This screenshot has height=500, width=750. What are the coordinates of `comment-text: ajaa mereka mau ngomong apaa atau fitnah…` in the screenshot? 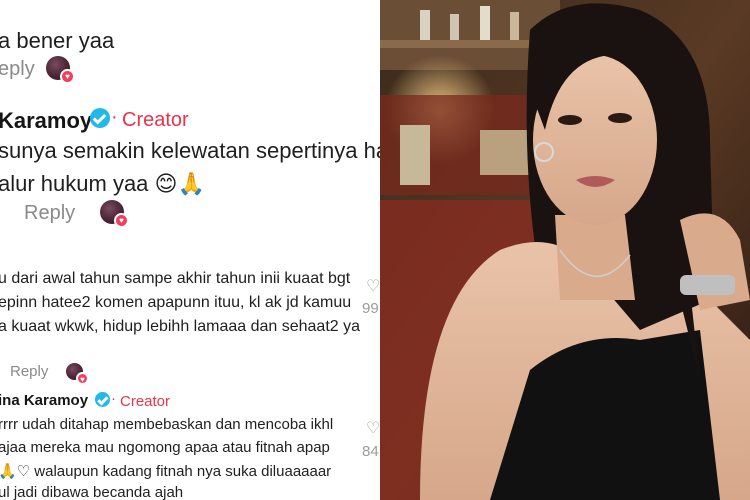 It's located at (165, 447).